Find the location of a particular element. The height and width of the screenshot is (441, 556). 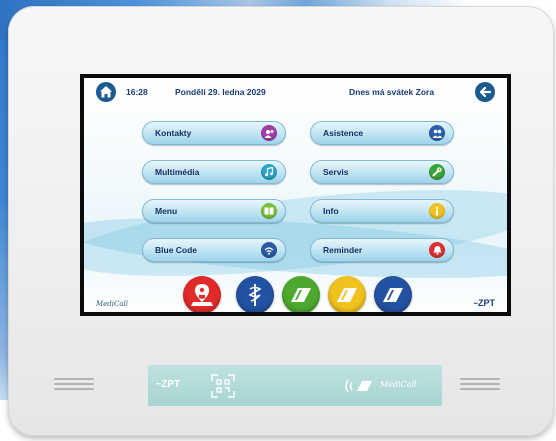

info-icon is located at coordinates (437, 211).